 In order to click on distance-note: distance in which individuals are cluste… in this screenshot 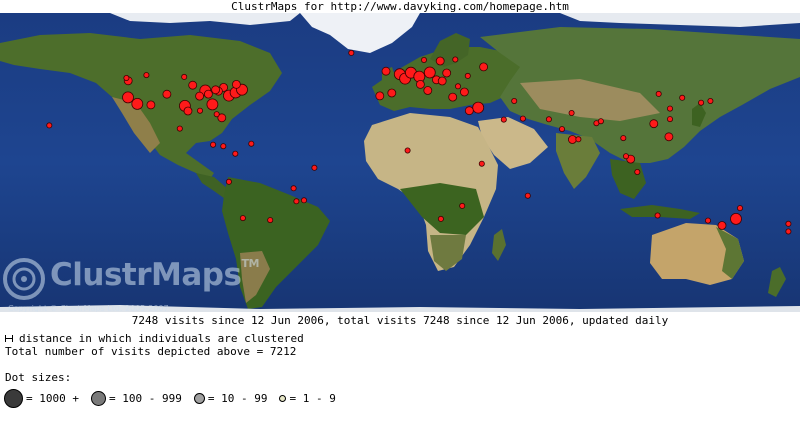, I will do `click(161, 338)`.